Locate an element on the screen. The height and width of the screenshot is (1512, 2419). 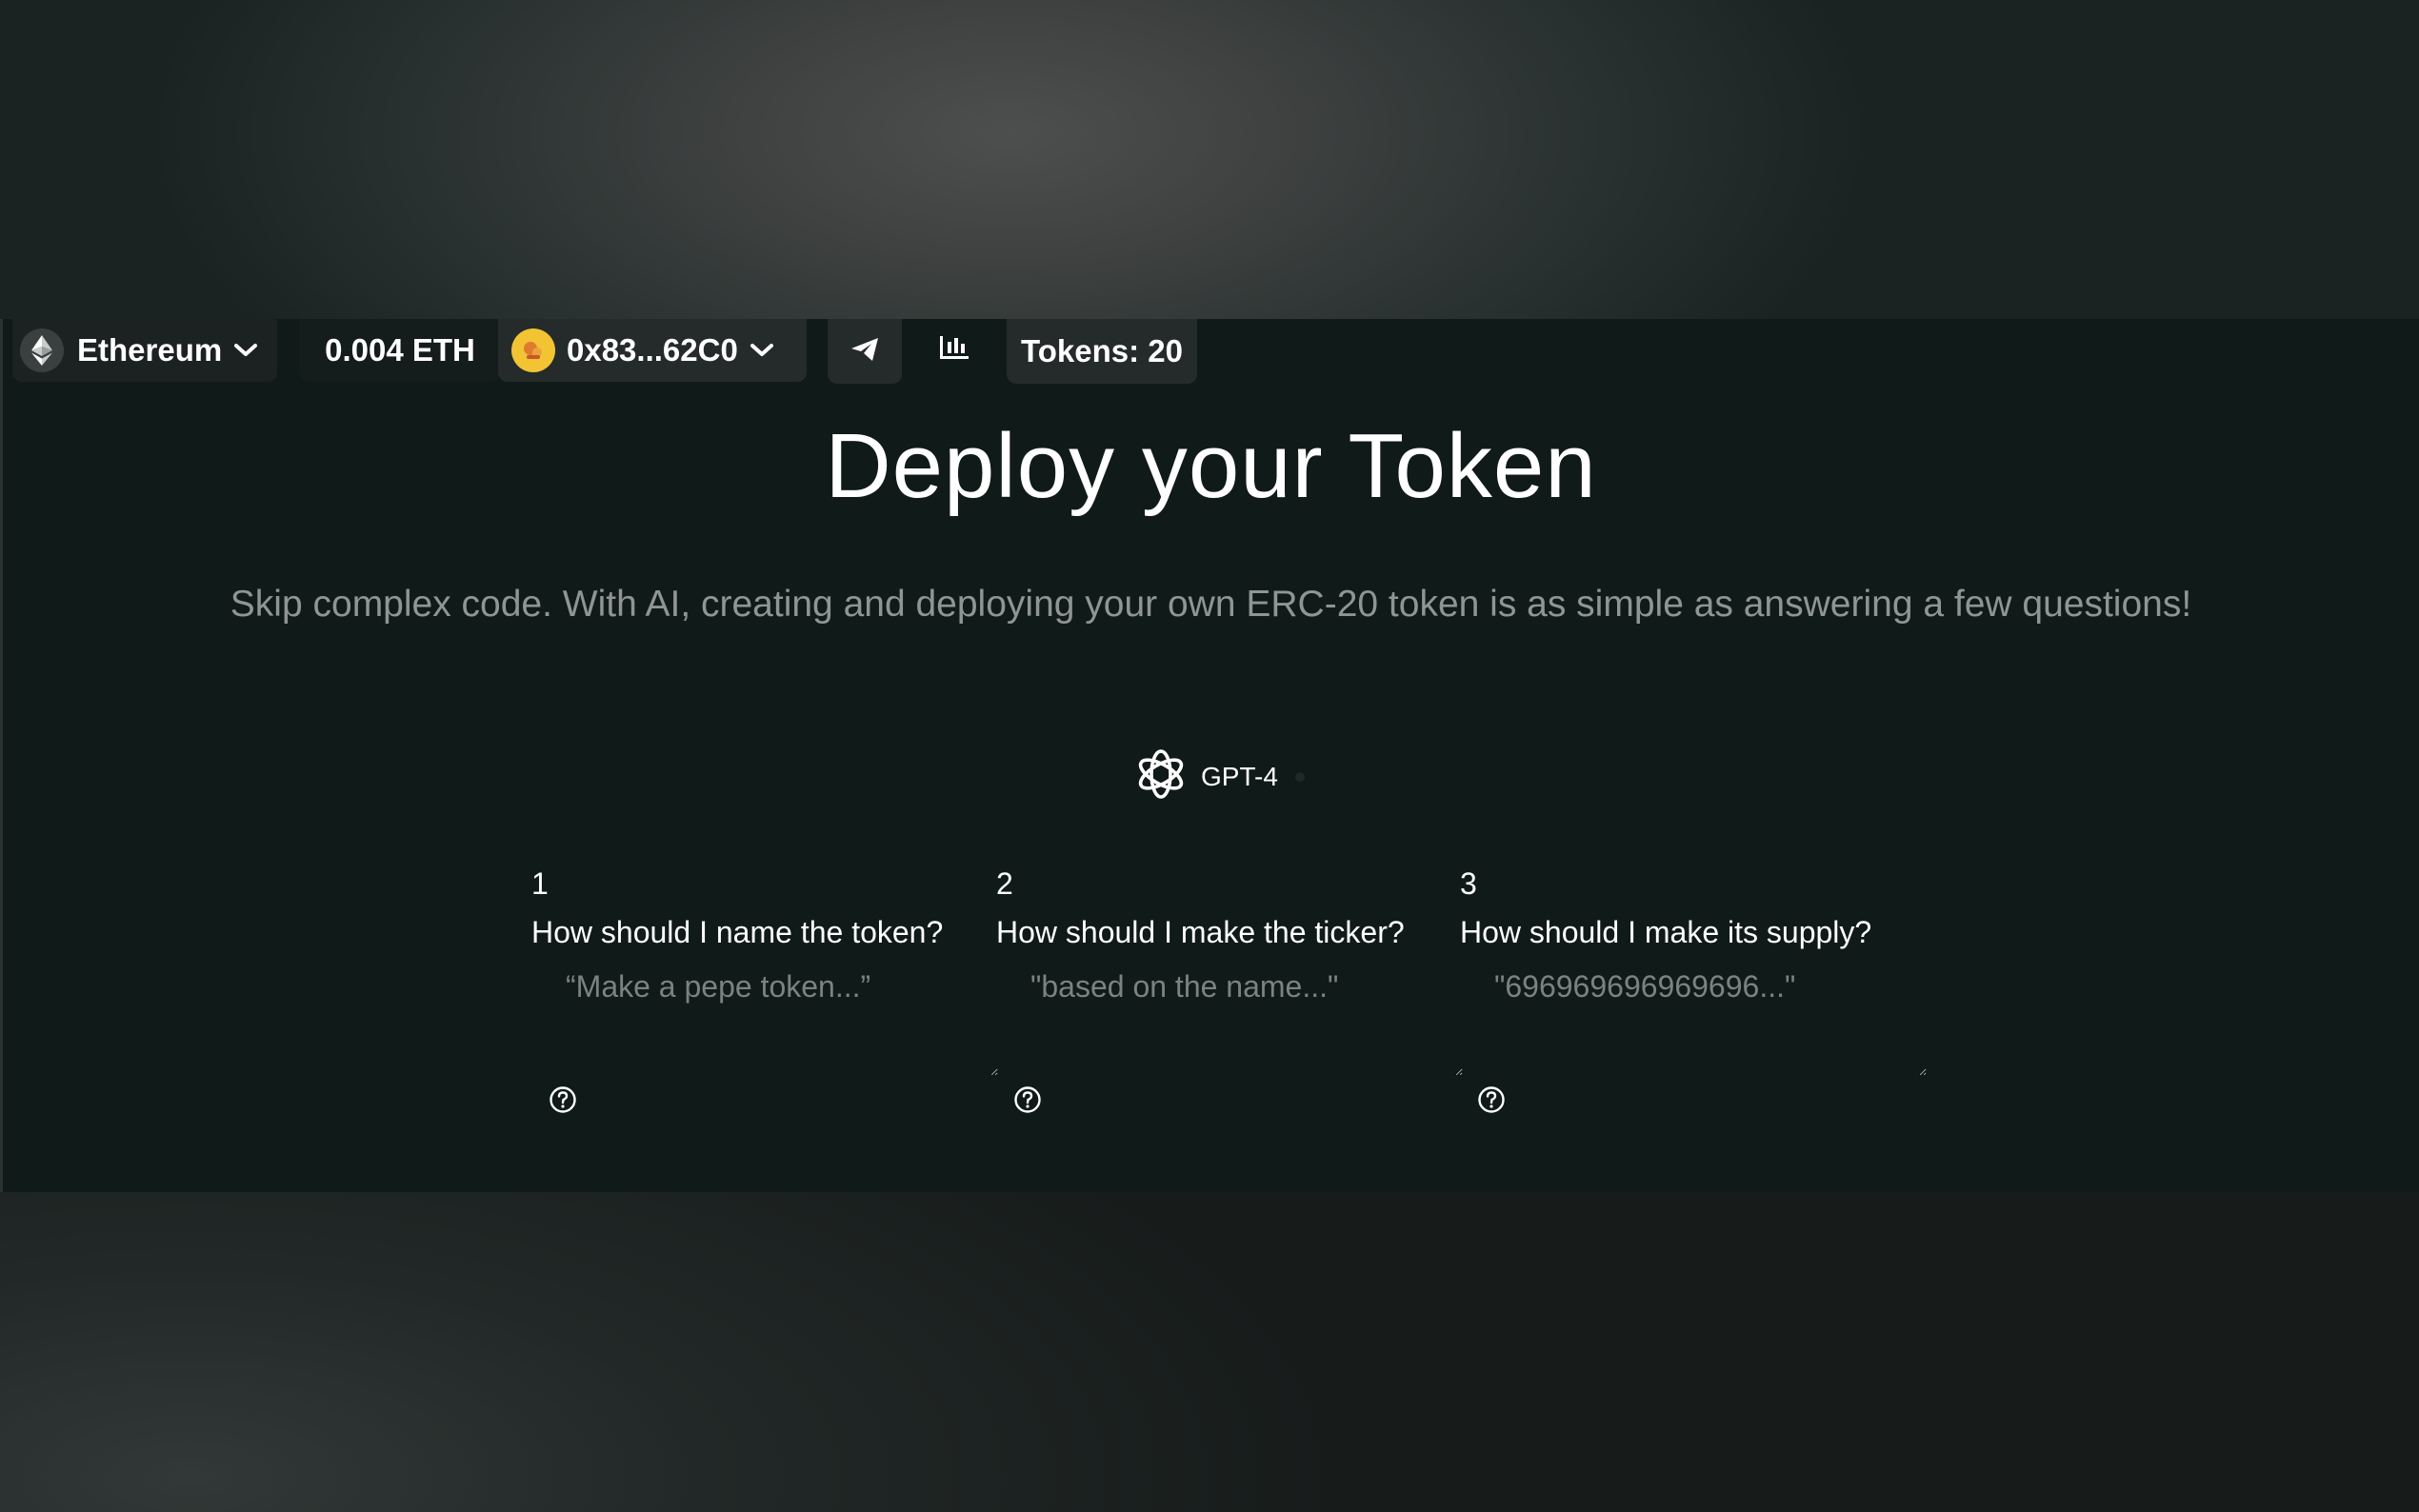
bar-chart-icon is located at coordinates (954, 350).